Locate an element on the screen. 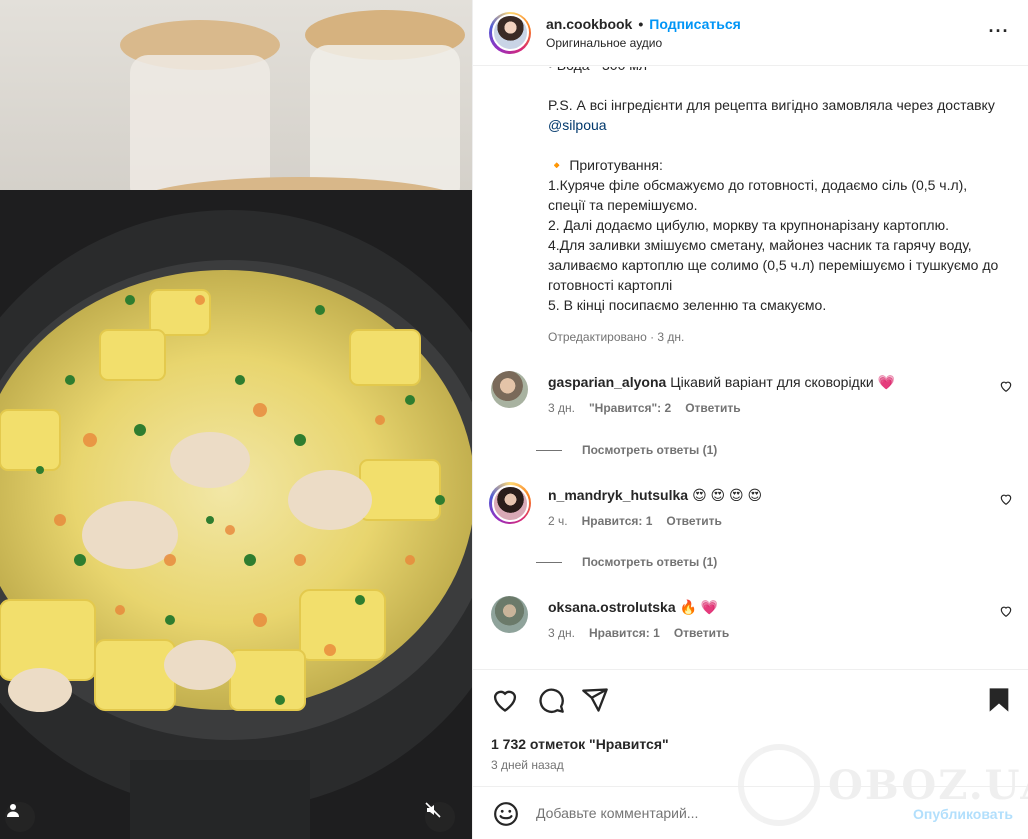  likes-count: 1 732 отметок "Нравится" is located at coordinates (580, 744).